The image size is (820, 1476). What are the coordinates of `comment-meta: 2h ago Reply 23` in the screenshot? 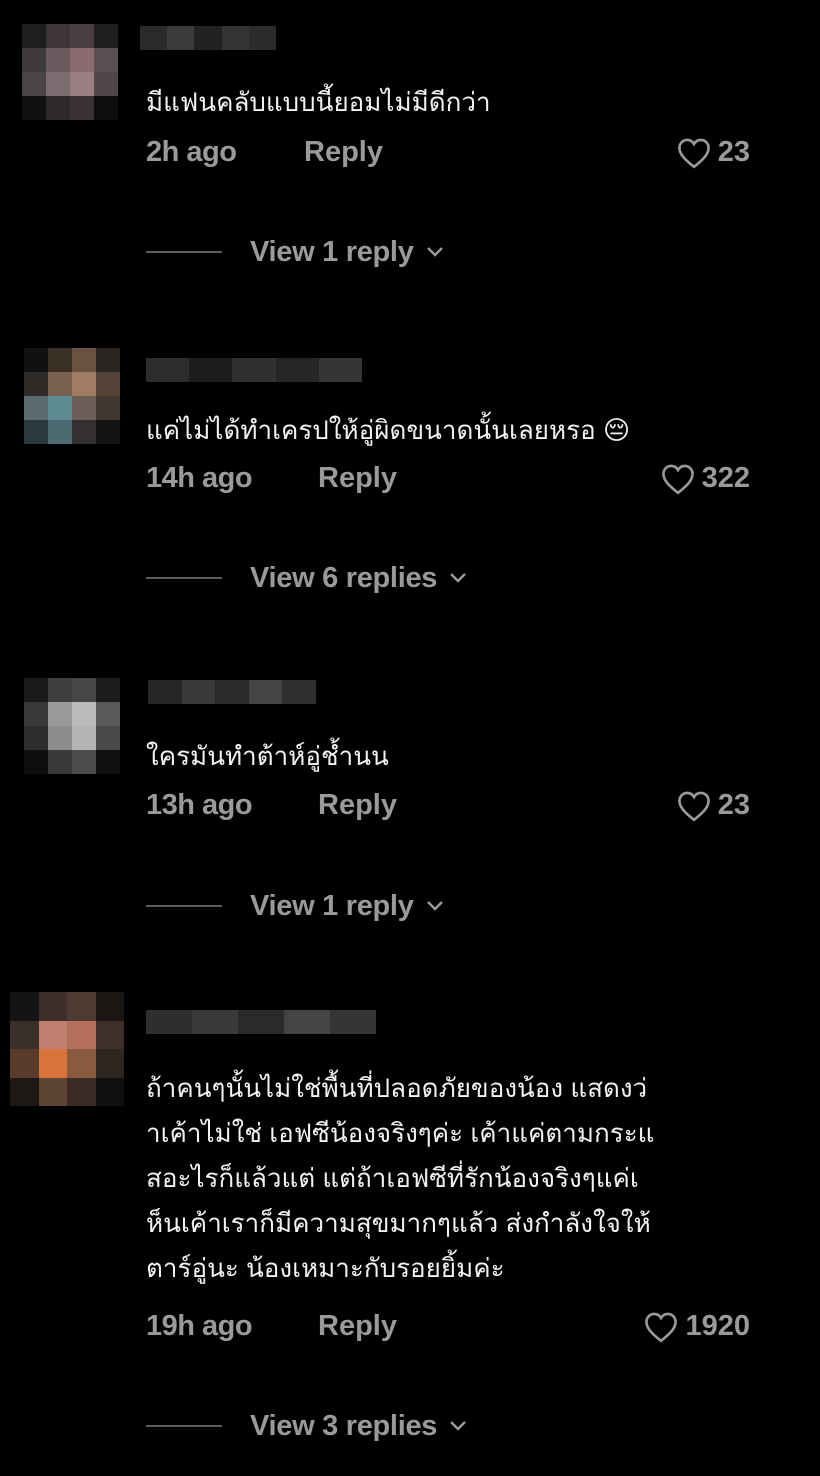 It's located at (448, 156).